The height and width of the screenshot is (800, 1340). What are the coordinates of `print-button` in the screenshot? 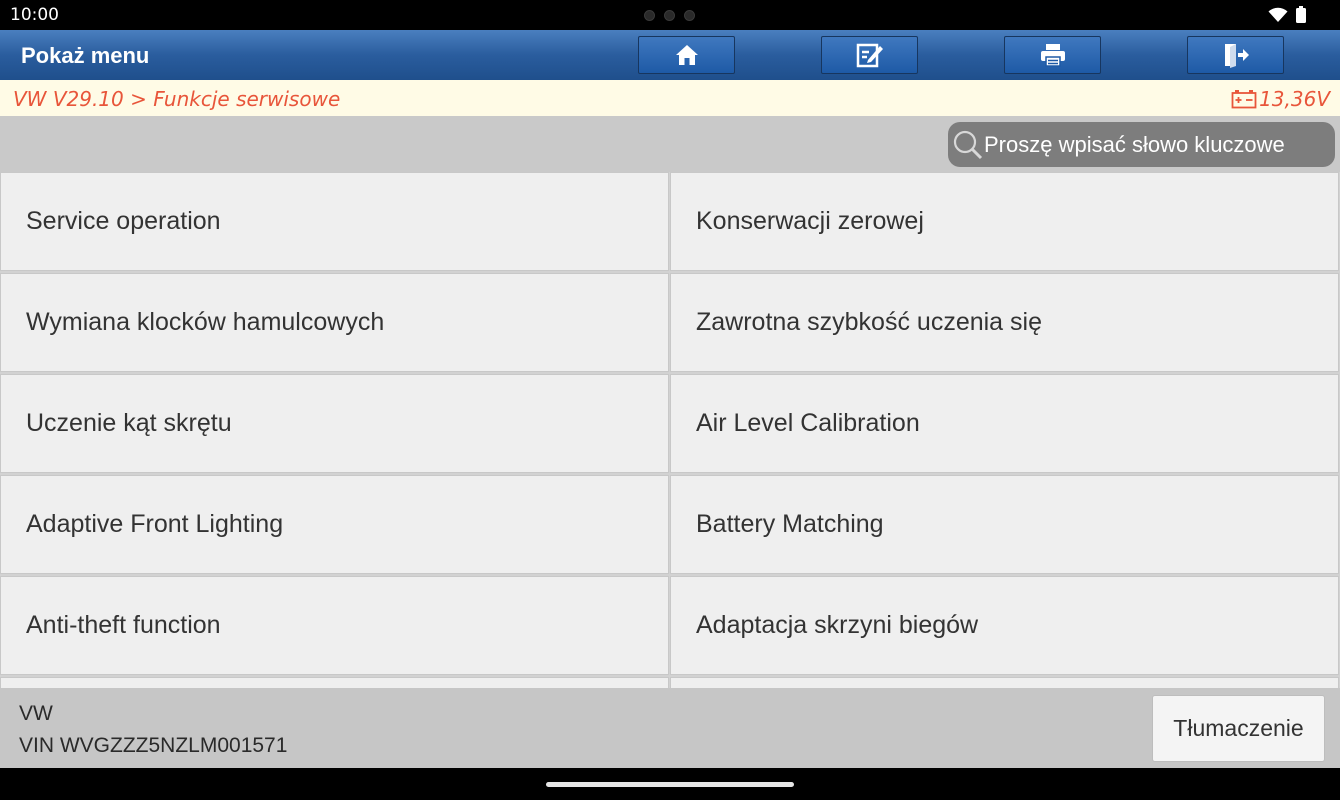 It's located at (1052, 55).